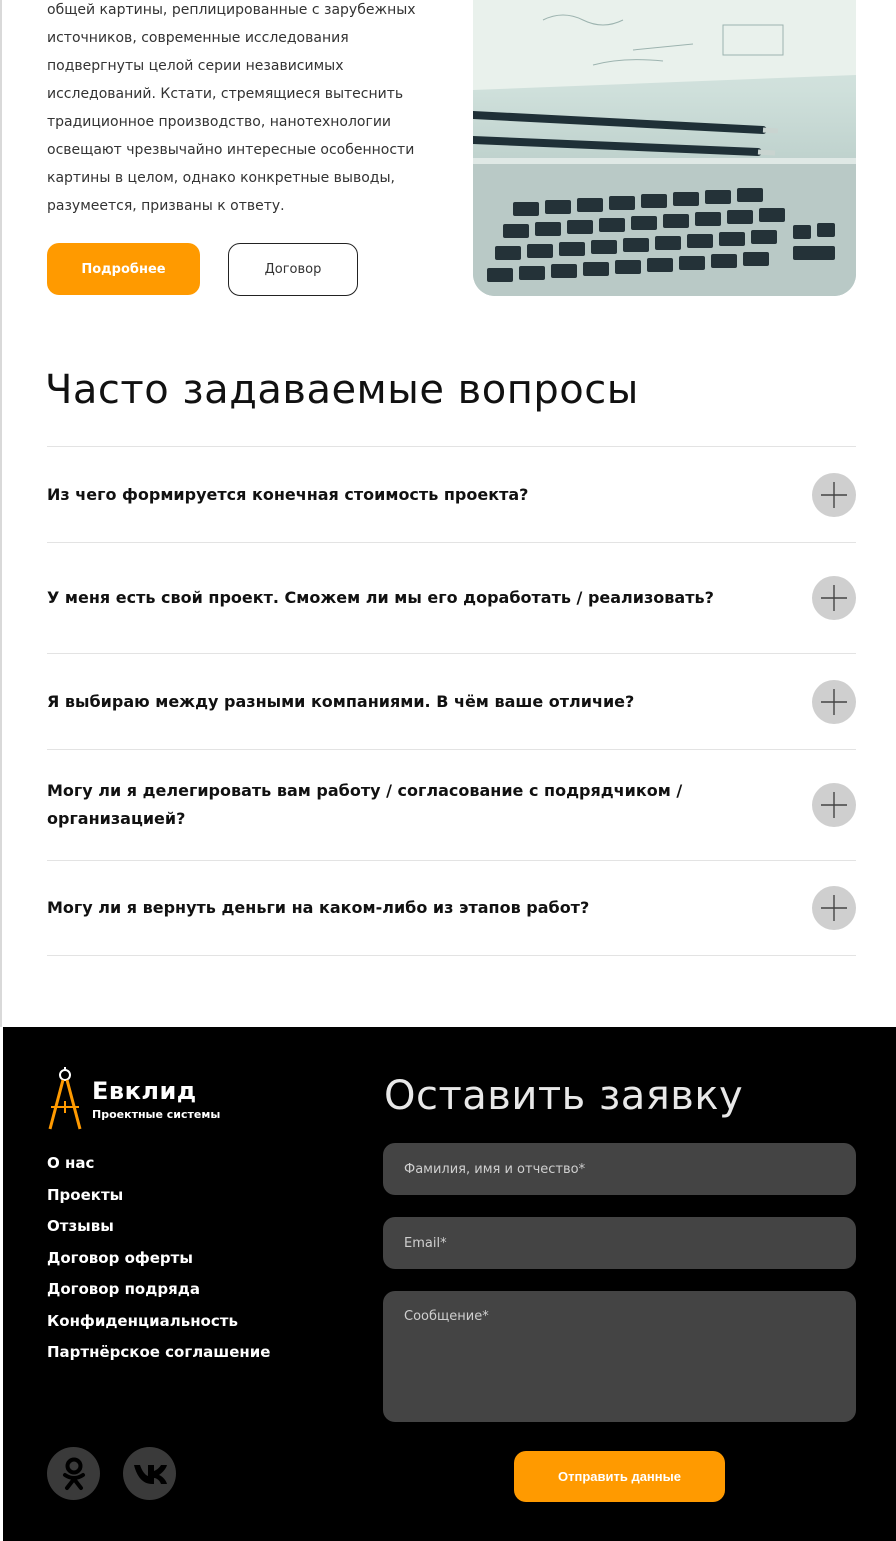 The image size is (896, 1541). What do you see at coordinates (73, 1473) in the screenshot?
I see `odnoklassniki-icon` at bounding box center [73, 1473].